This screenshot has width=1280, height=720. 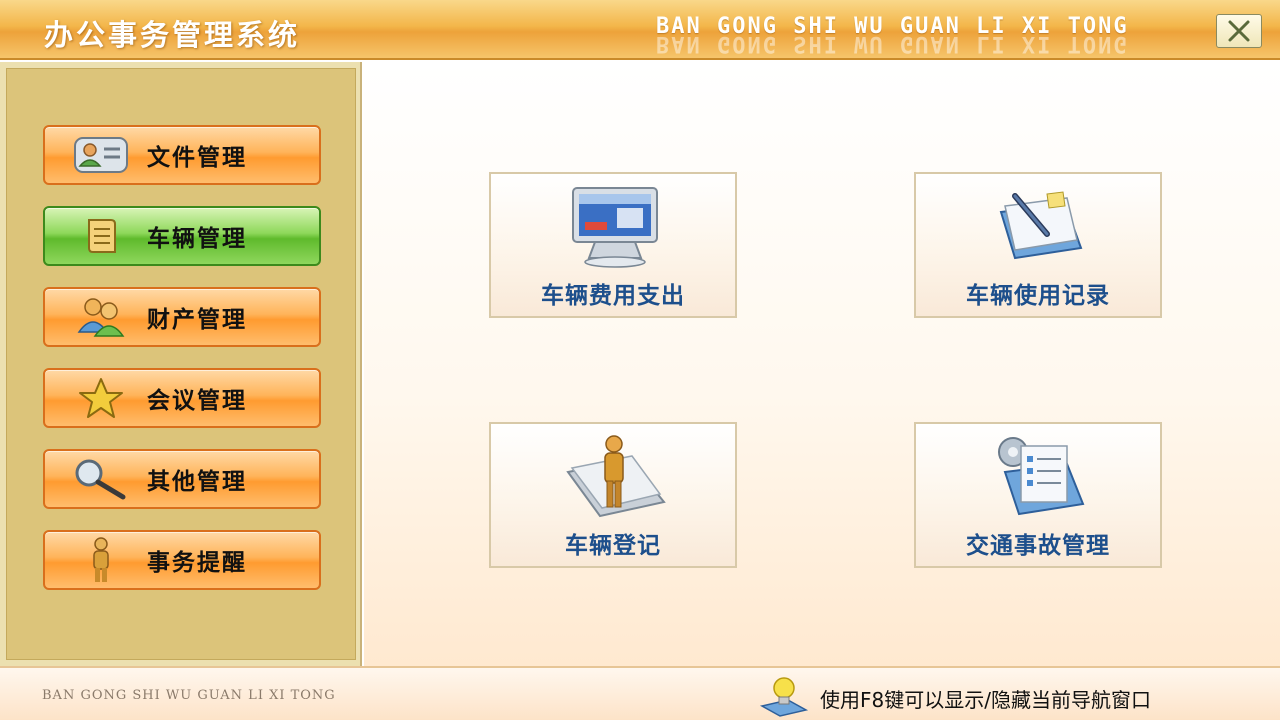 What do you see at coordinates (101, 559) in the screenshot?
I see `person-icon` at bounding box center [101, 559].